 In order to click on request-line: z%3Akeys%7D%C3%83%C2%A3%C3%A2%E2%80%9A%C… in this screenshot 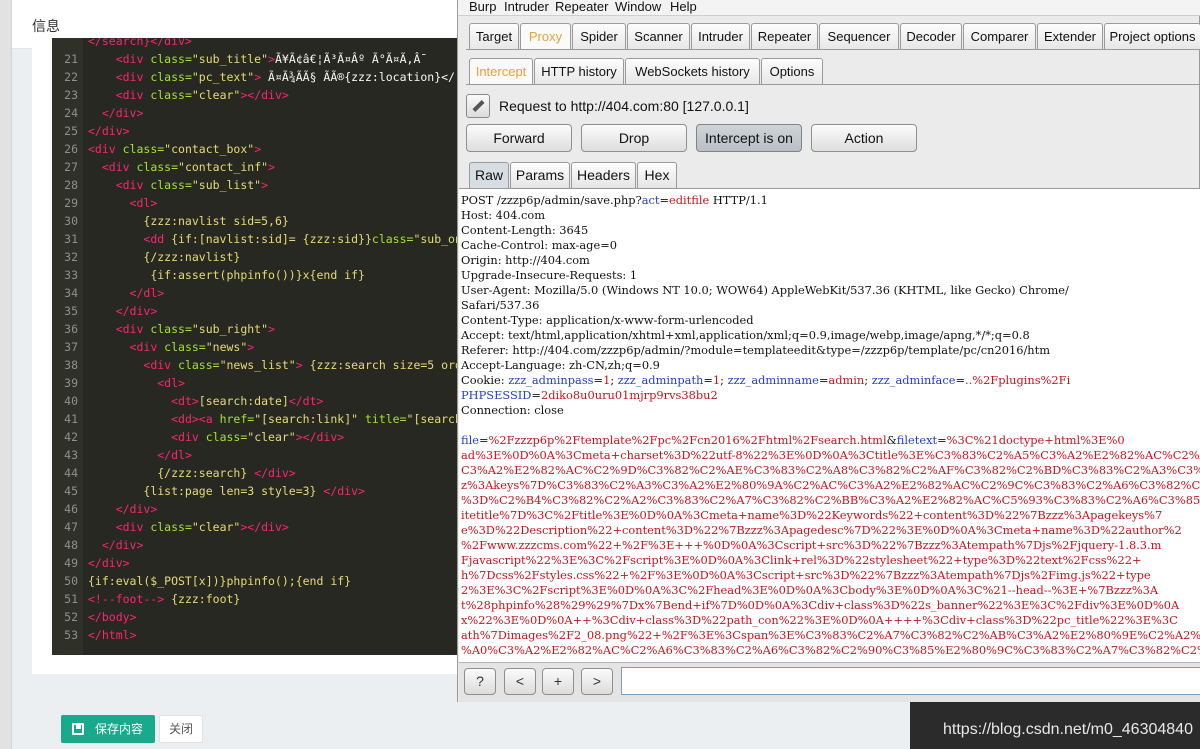, I will do `click(830, 485)`.